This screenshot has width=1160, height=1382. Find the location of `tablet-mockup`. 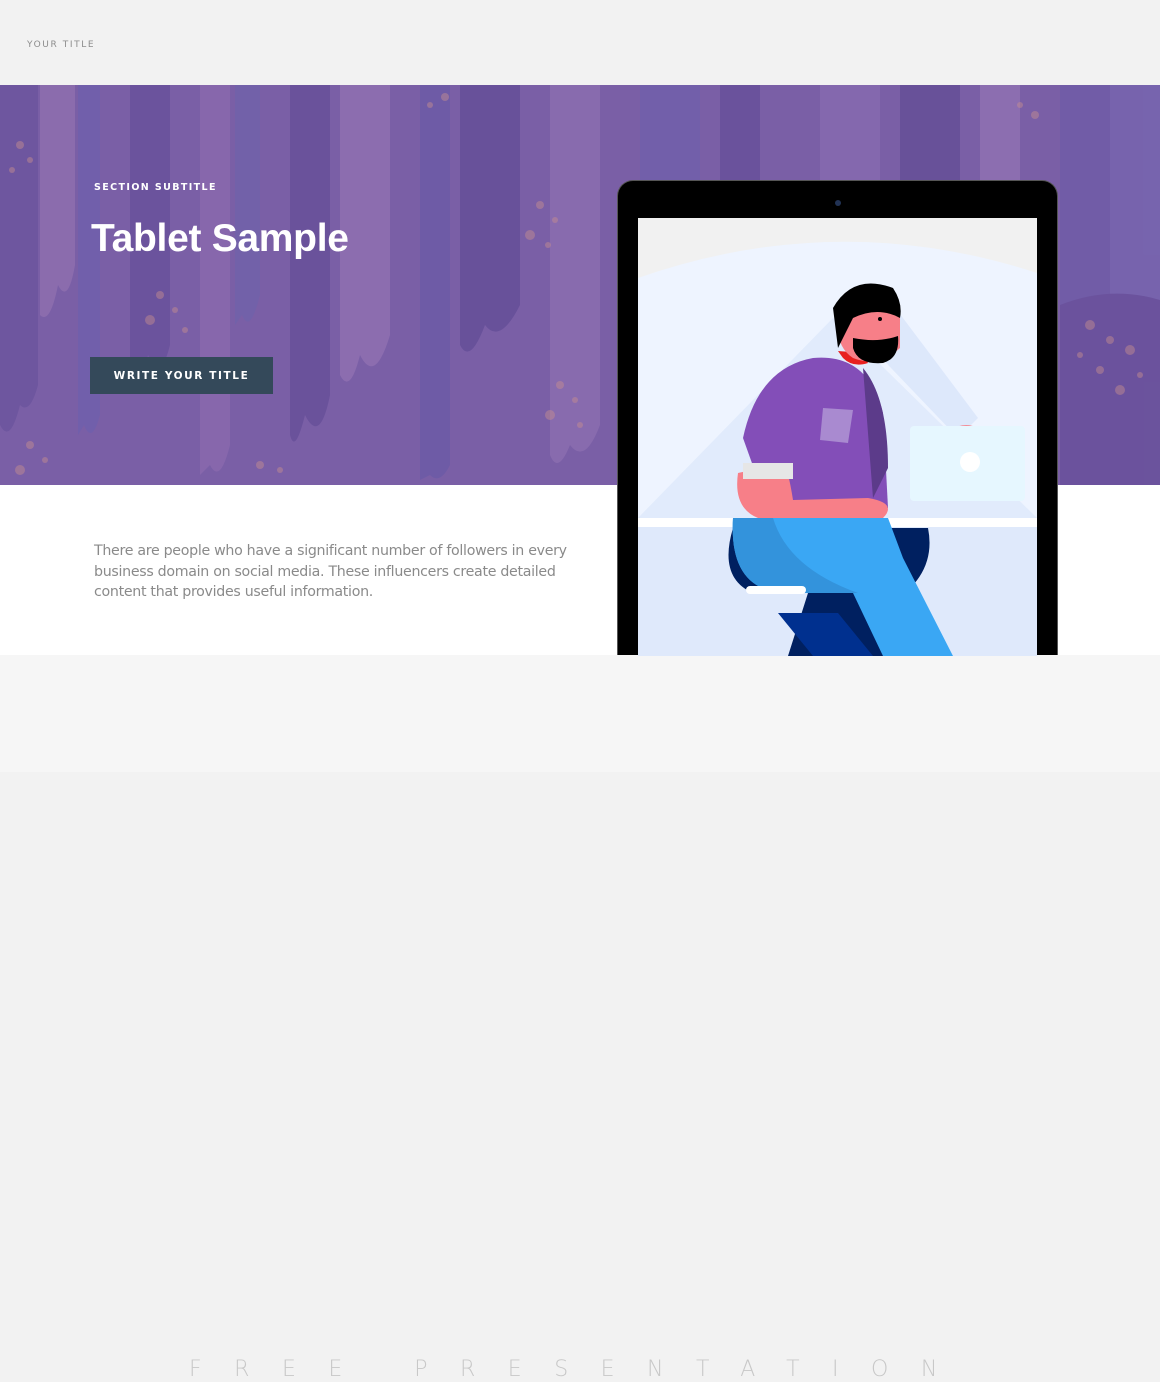

tablet-mockup is located at coordinates (837, 418).